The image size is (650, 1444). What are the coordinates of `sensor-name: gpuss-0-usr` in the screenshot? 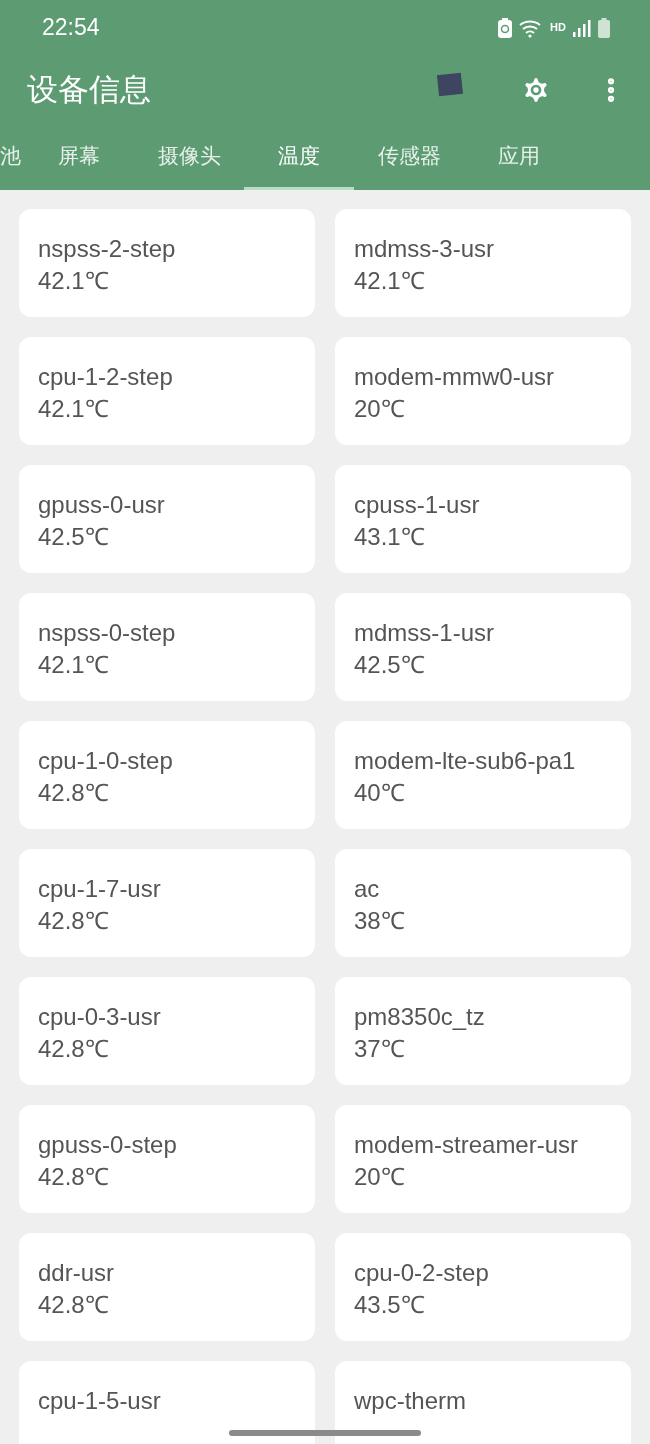 It's located at (102, 505).